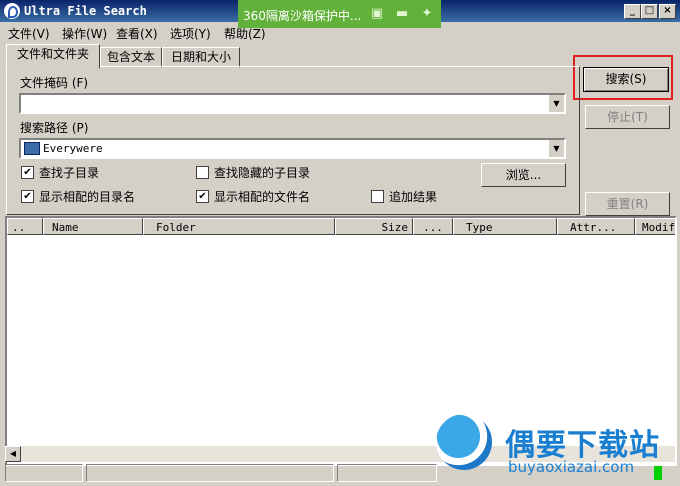  I want to click on menu-view: 查看(X), so click(137, 33).